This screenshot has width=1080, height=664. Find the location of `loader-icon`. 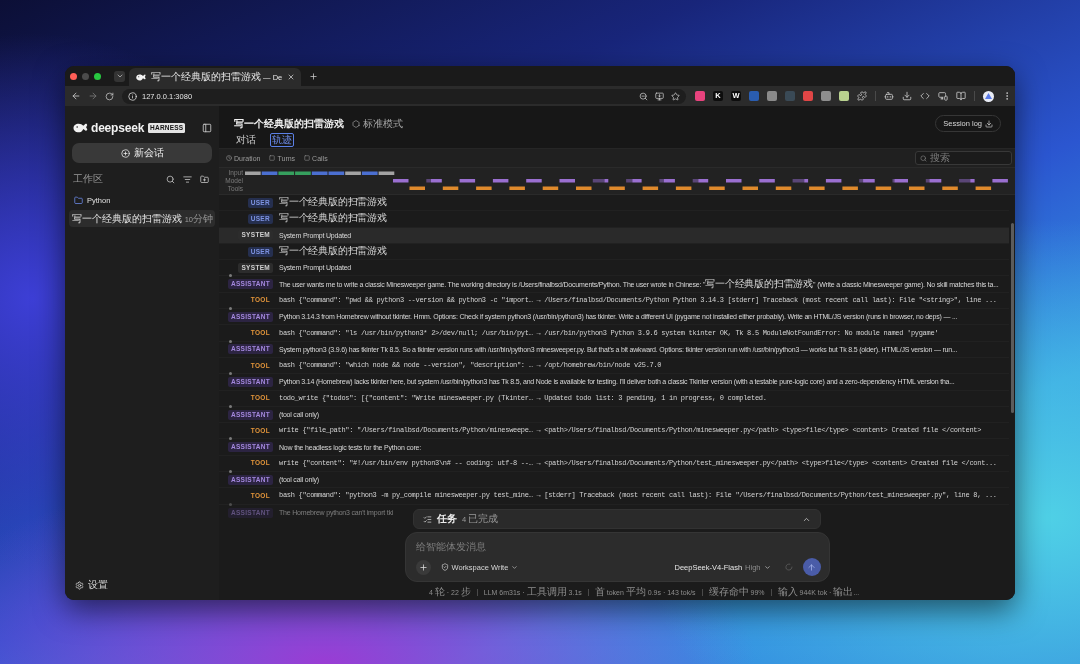

loader-icon is located at coordinates (788, 567).